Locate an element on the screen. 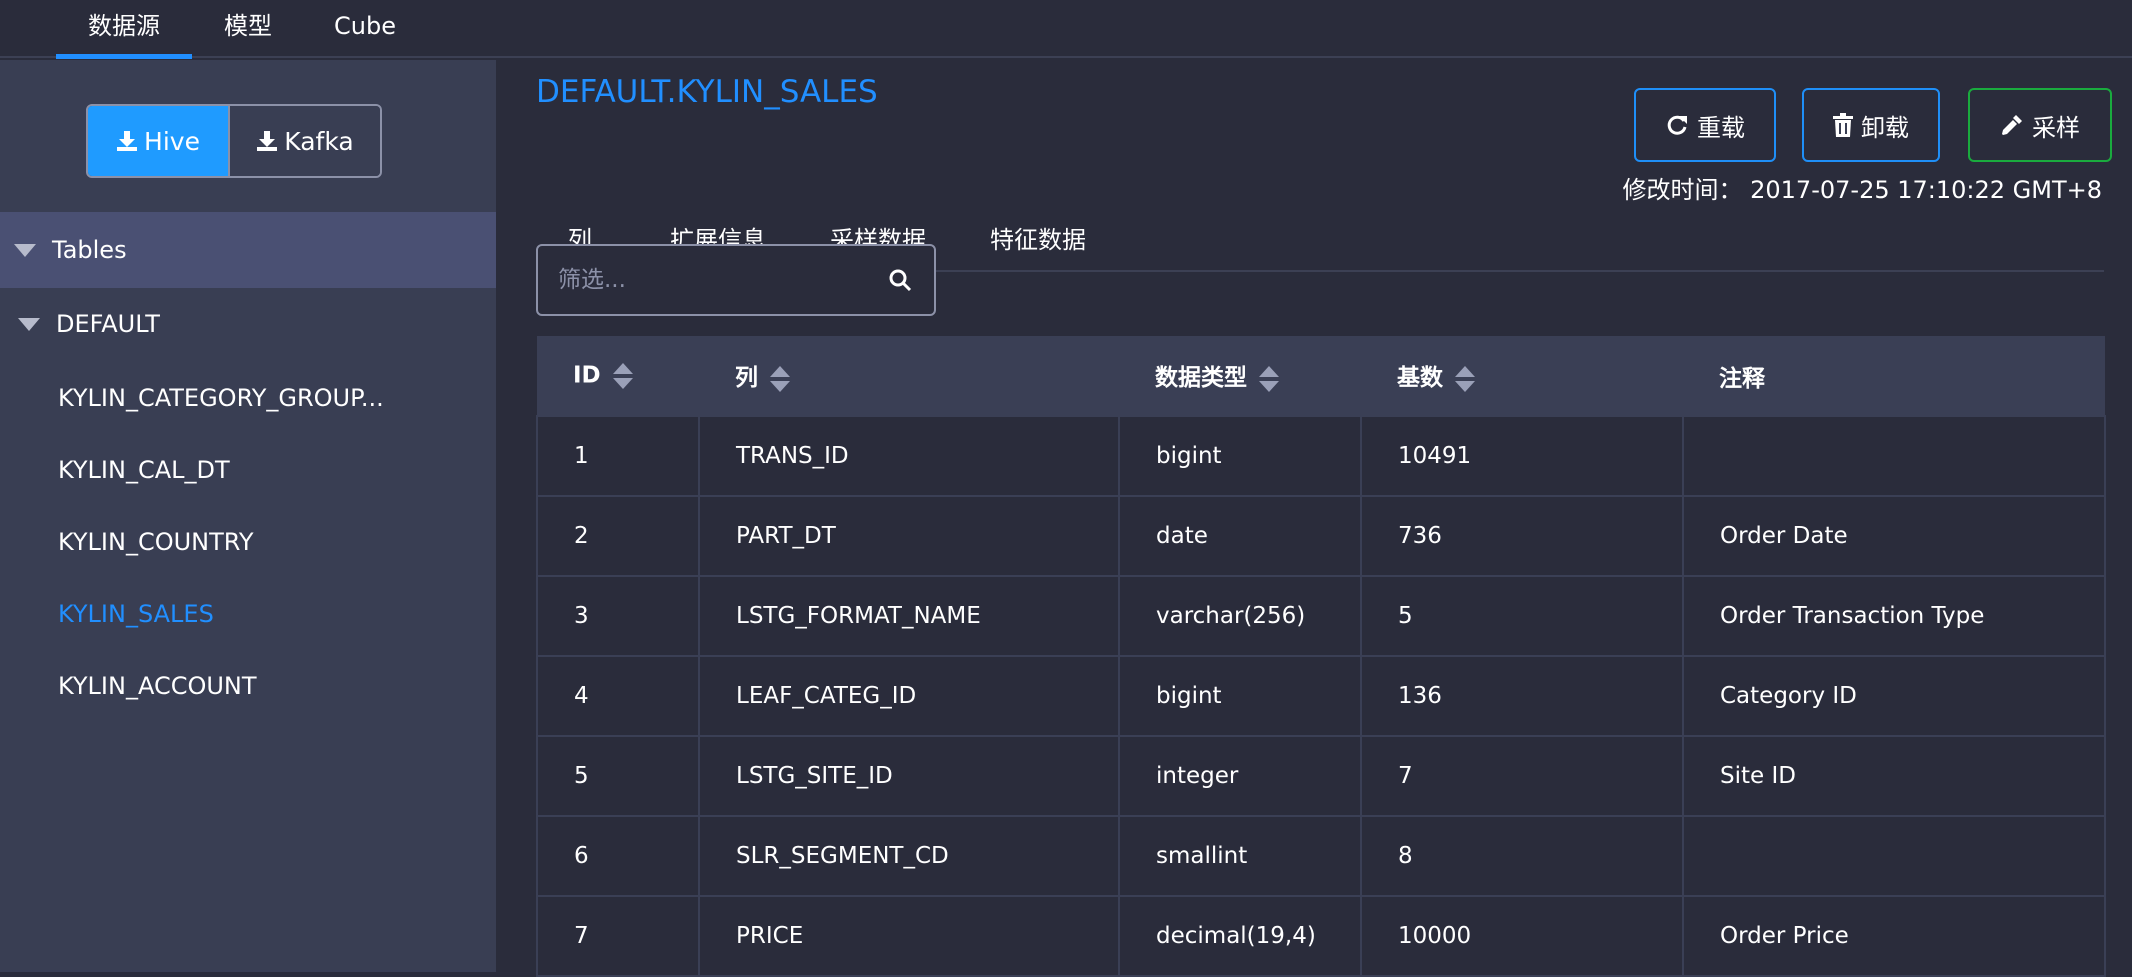 The width and height of the screenshot is (2132, 977). table-row: 4 LEAF_CATEG_ID bigint 136 Category ID is located at coordinates (1321, 696).